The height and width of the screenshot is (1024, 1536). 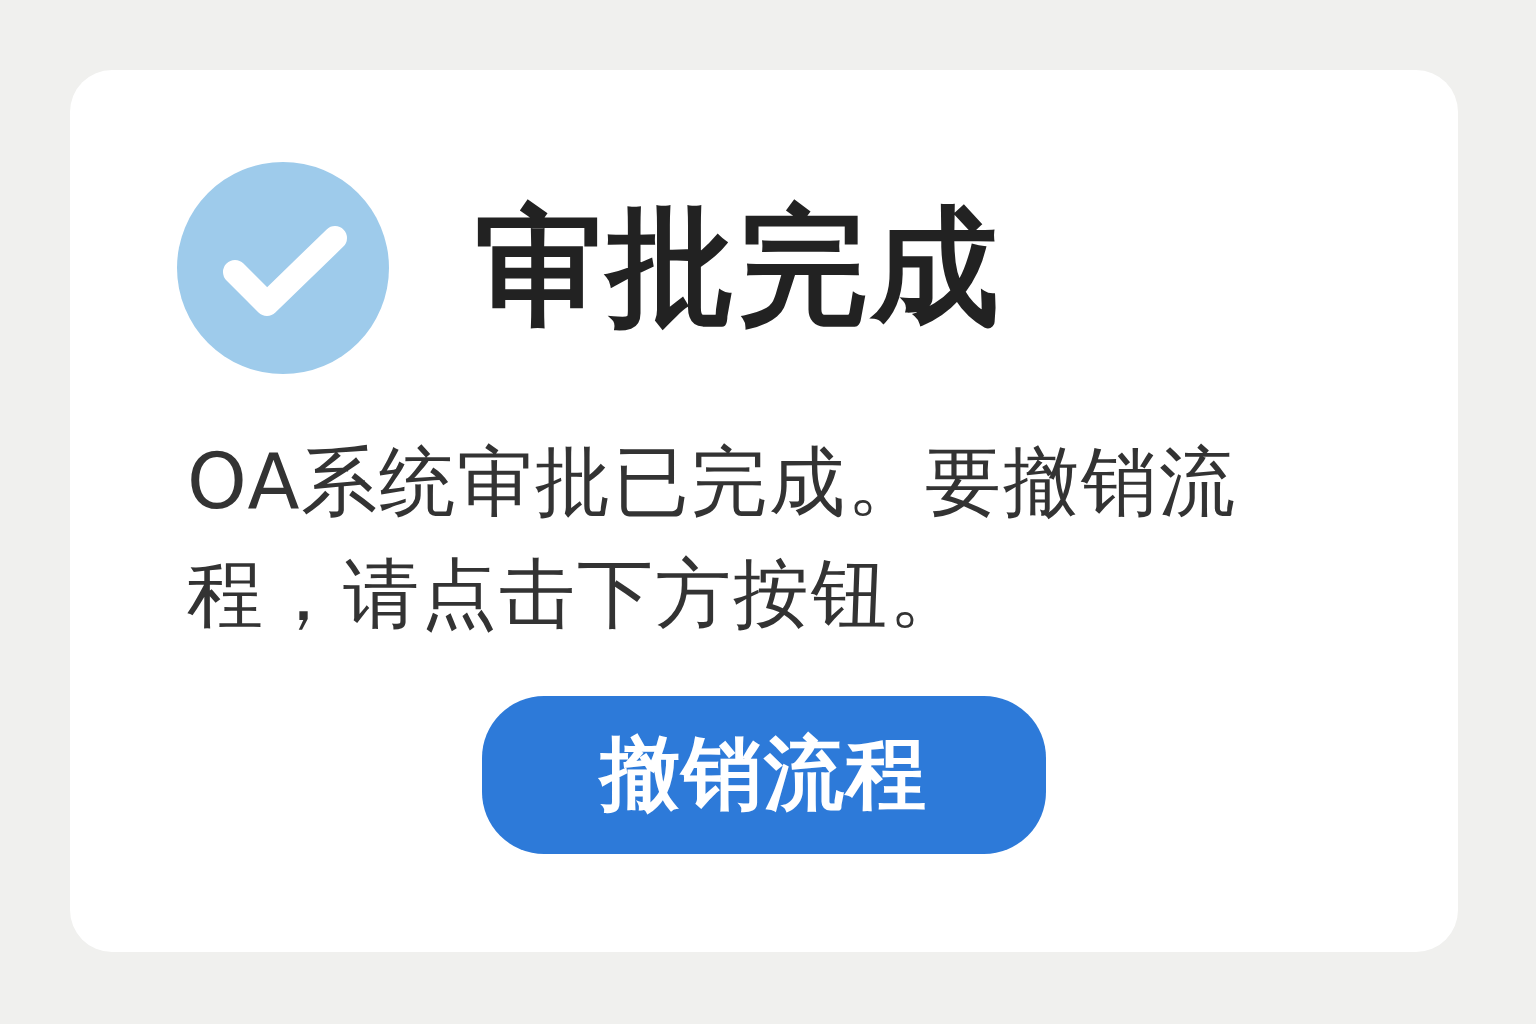 What do you see at coordinates (764, 775) in the screenshot?
I see `revoke-button: 撤销流程` at bounding box center [764, 775].